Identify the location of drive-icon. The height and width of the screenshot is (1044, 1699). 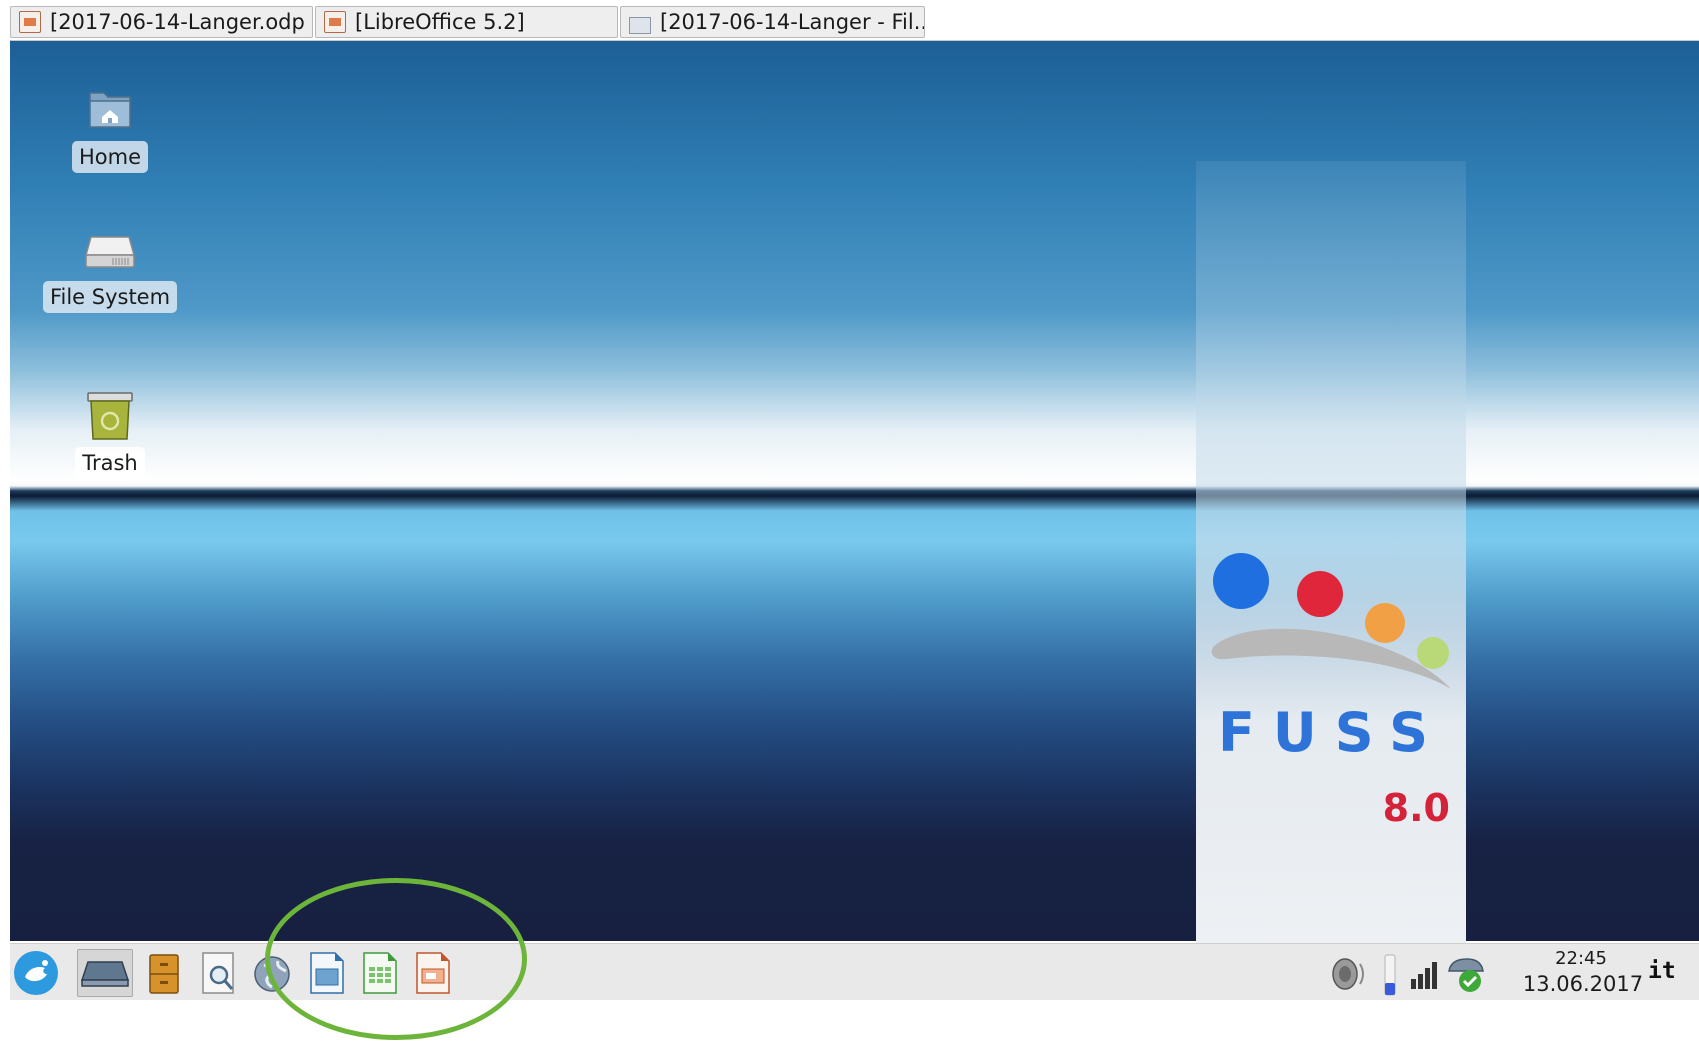
(110, 252).